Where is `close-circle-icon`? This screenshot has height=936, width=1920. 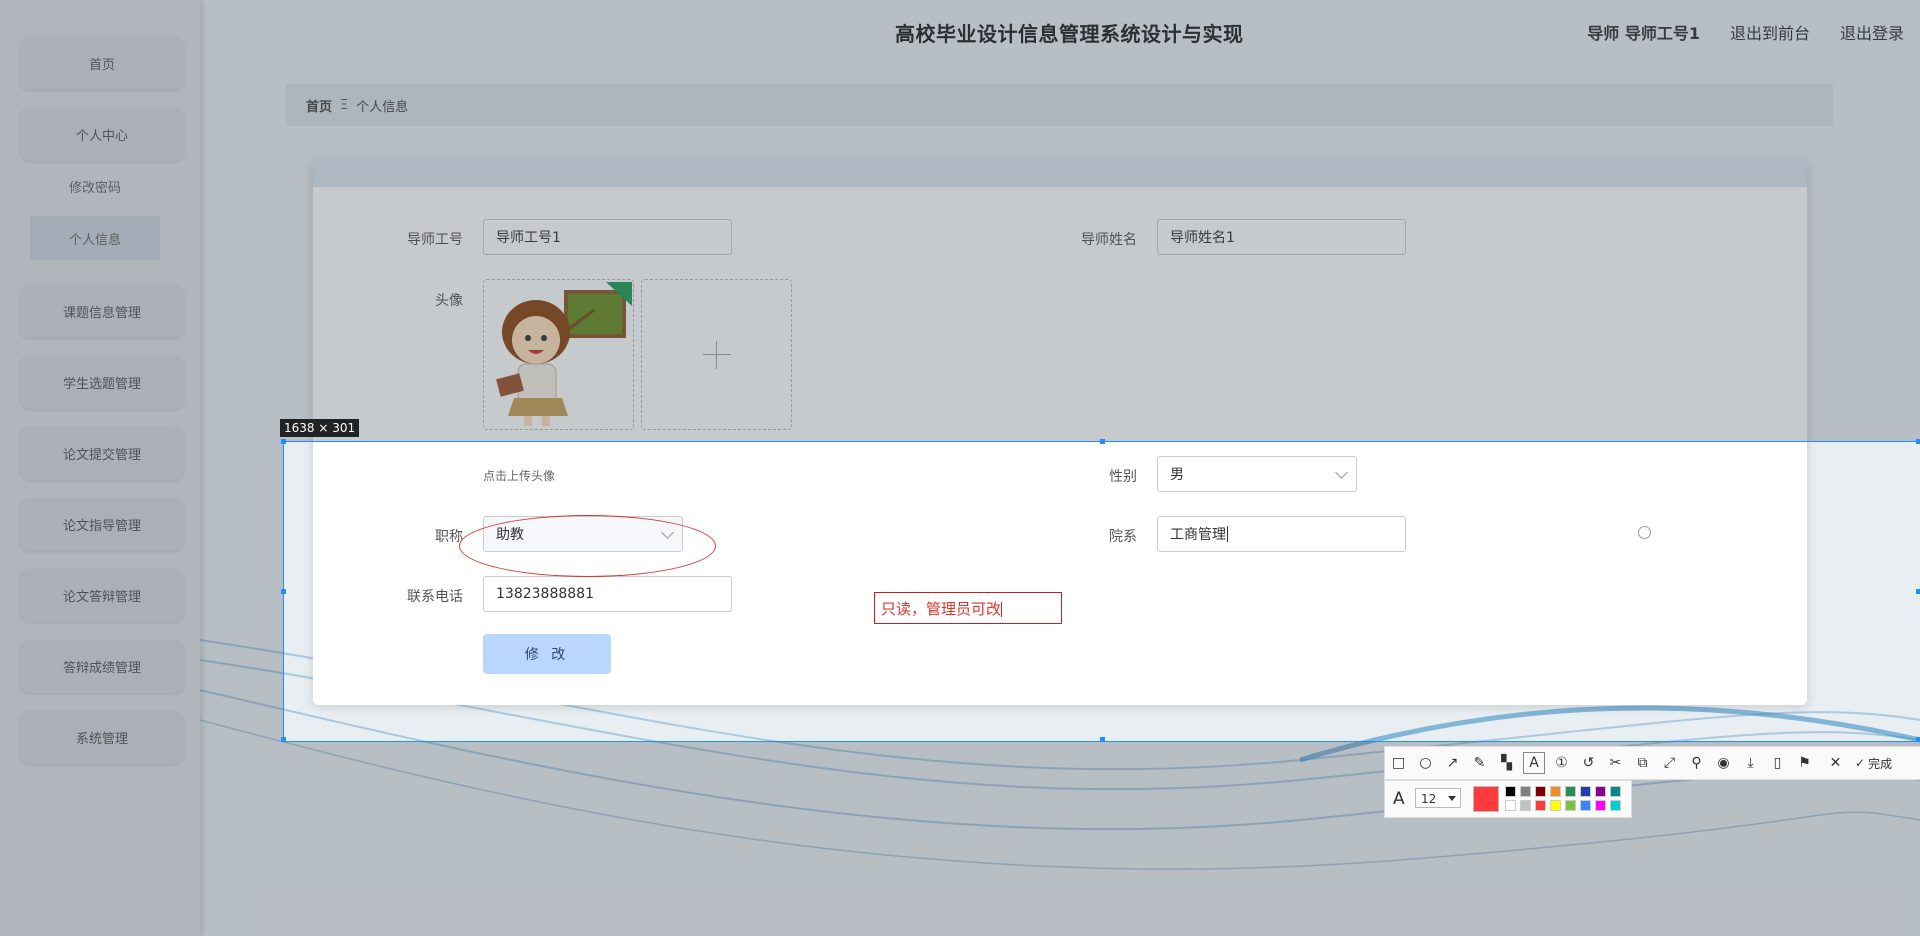 close-circle-icon is located at coordinates (1644, 532).